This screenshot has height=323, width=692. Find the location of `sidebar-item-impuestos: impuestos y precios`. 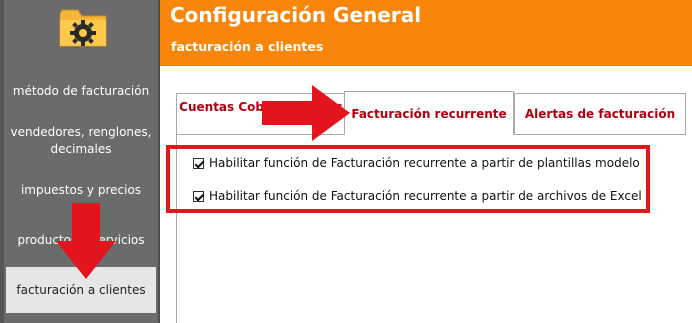

sidebar-item-impuestos: impuestos y precios is located at coordinates (81, 190).